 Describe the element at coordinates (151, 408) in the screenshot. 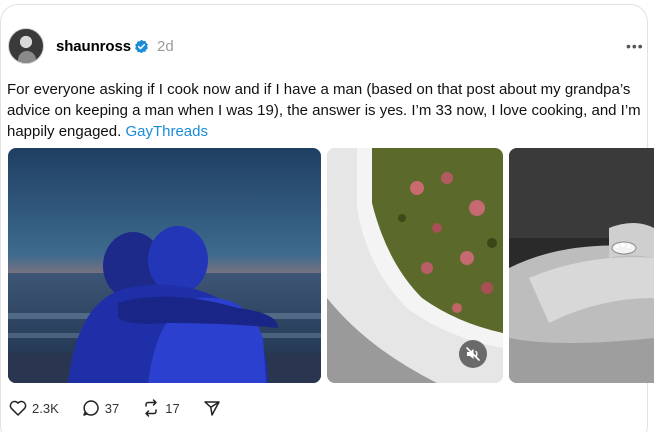

I see `repost-icon` at that location.